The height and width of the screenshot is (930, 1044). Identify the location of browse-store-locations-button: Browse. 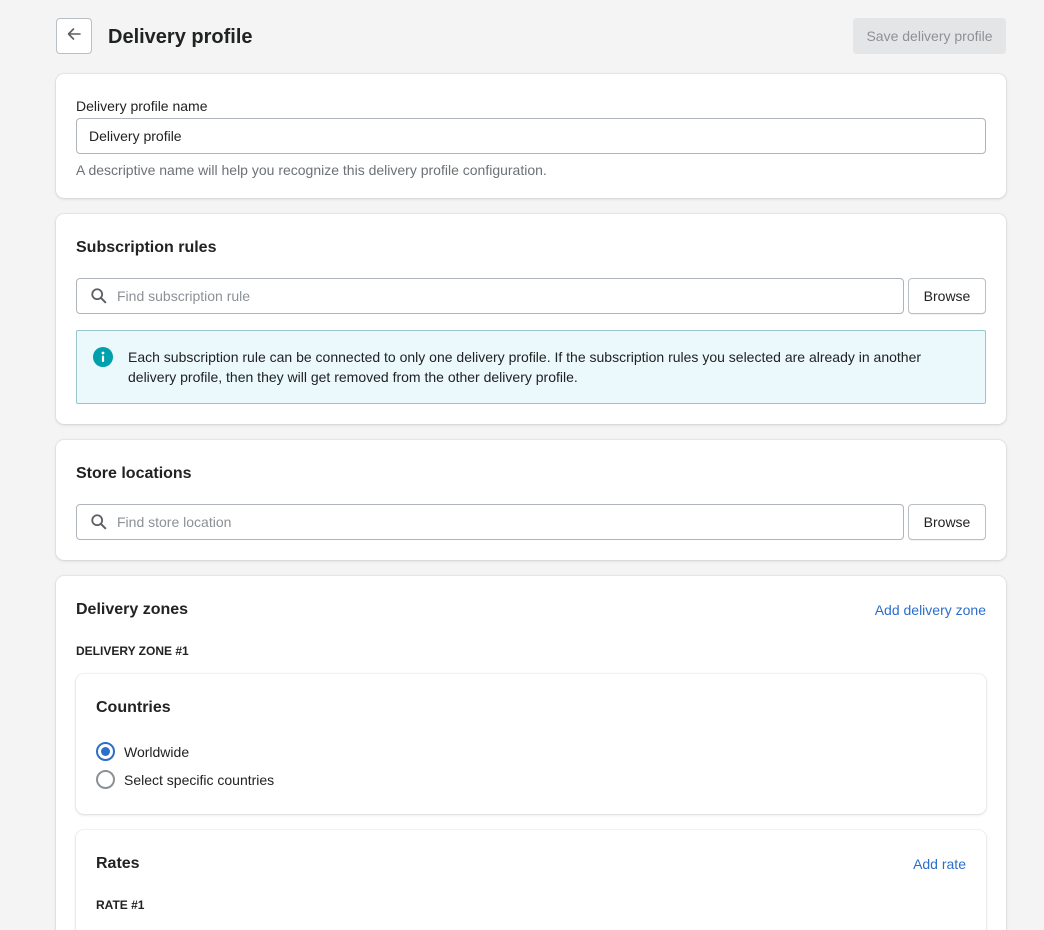
(947, 522).